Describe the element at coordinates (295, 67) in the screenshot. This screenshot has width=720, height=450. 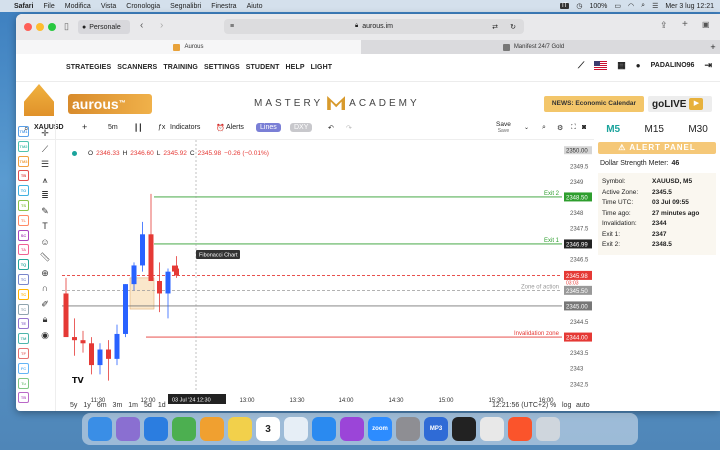
I see `nav-help: HELP` at that location.